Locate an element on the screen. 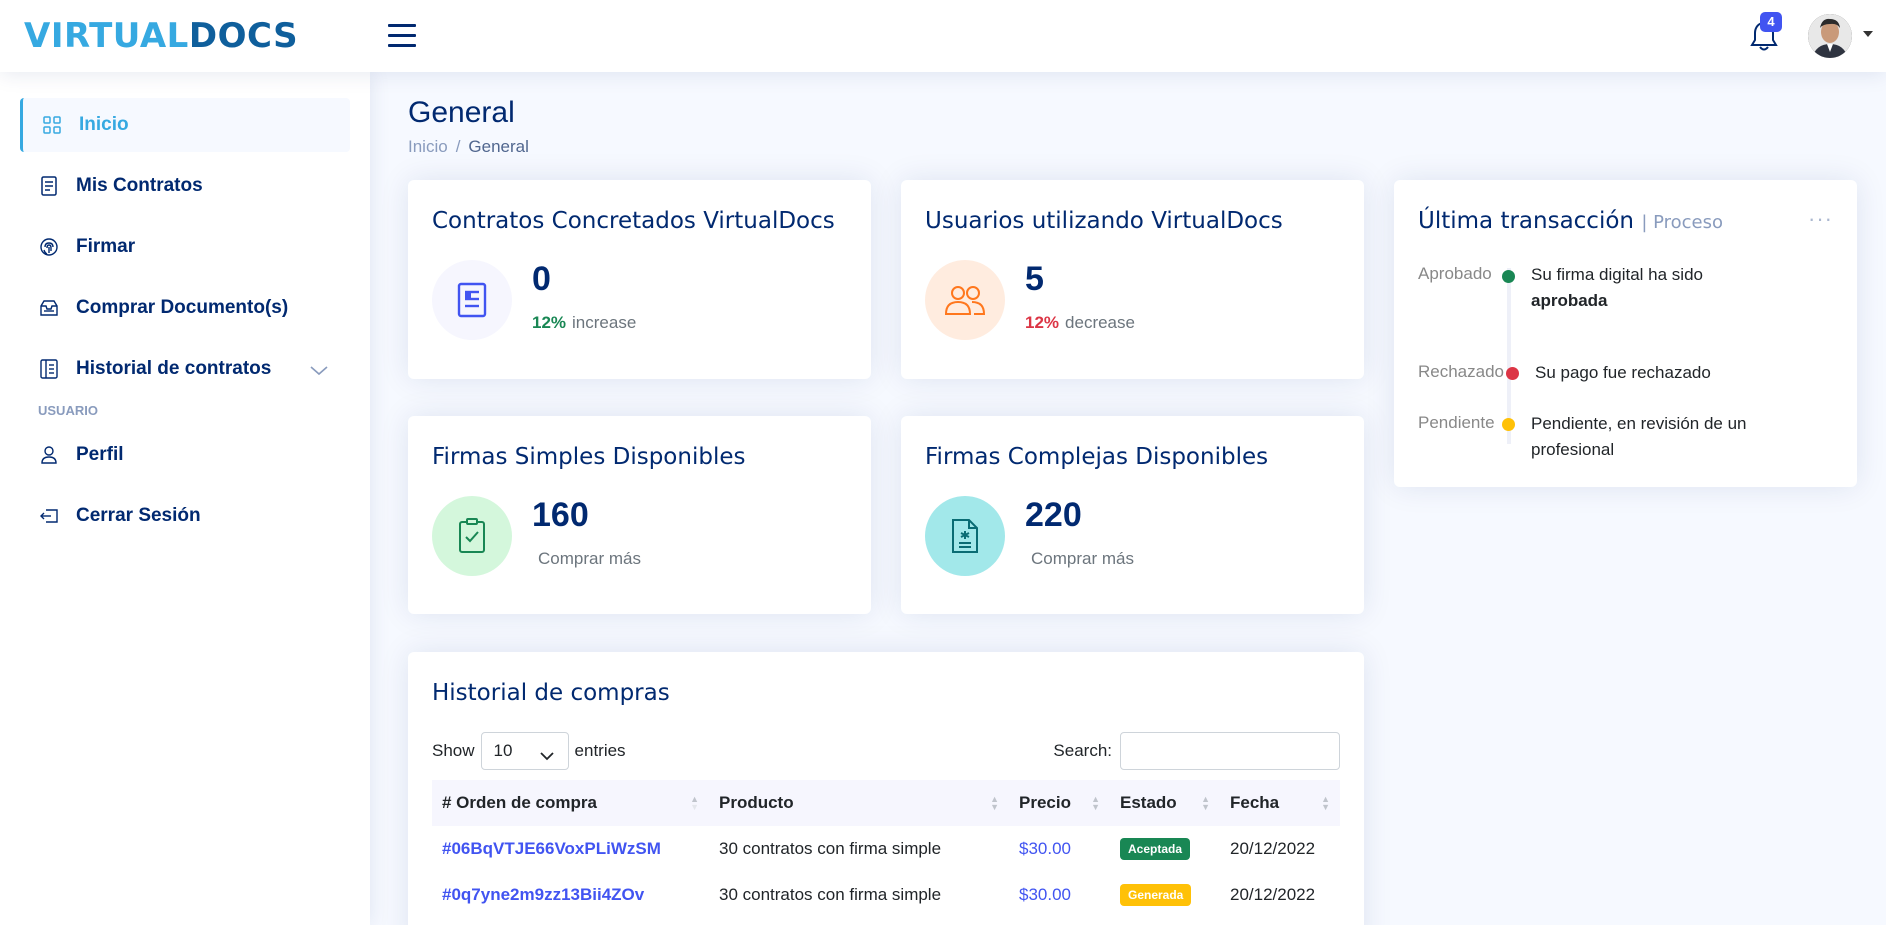  stat-trend: increase is located at coordinates (604, 322).